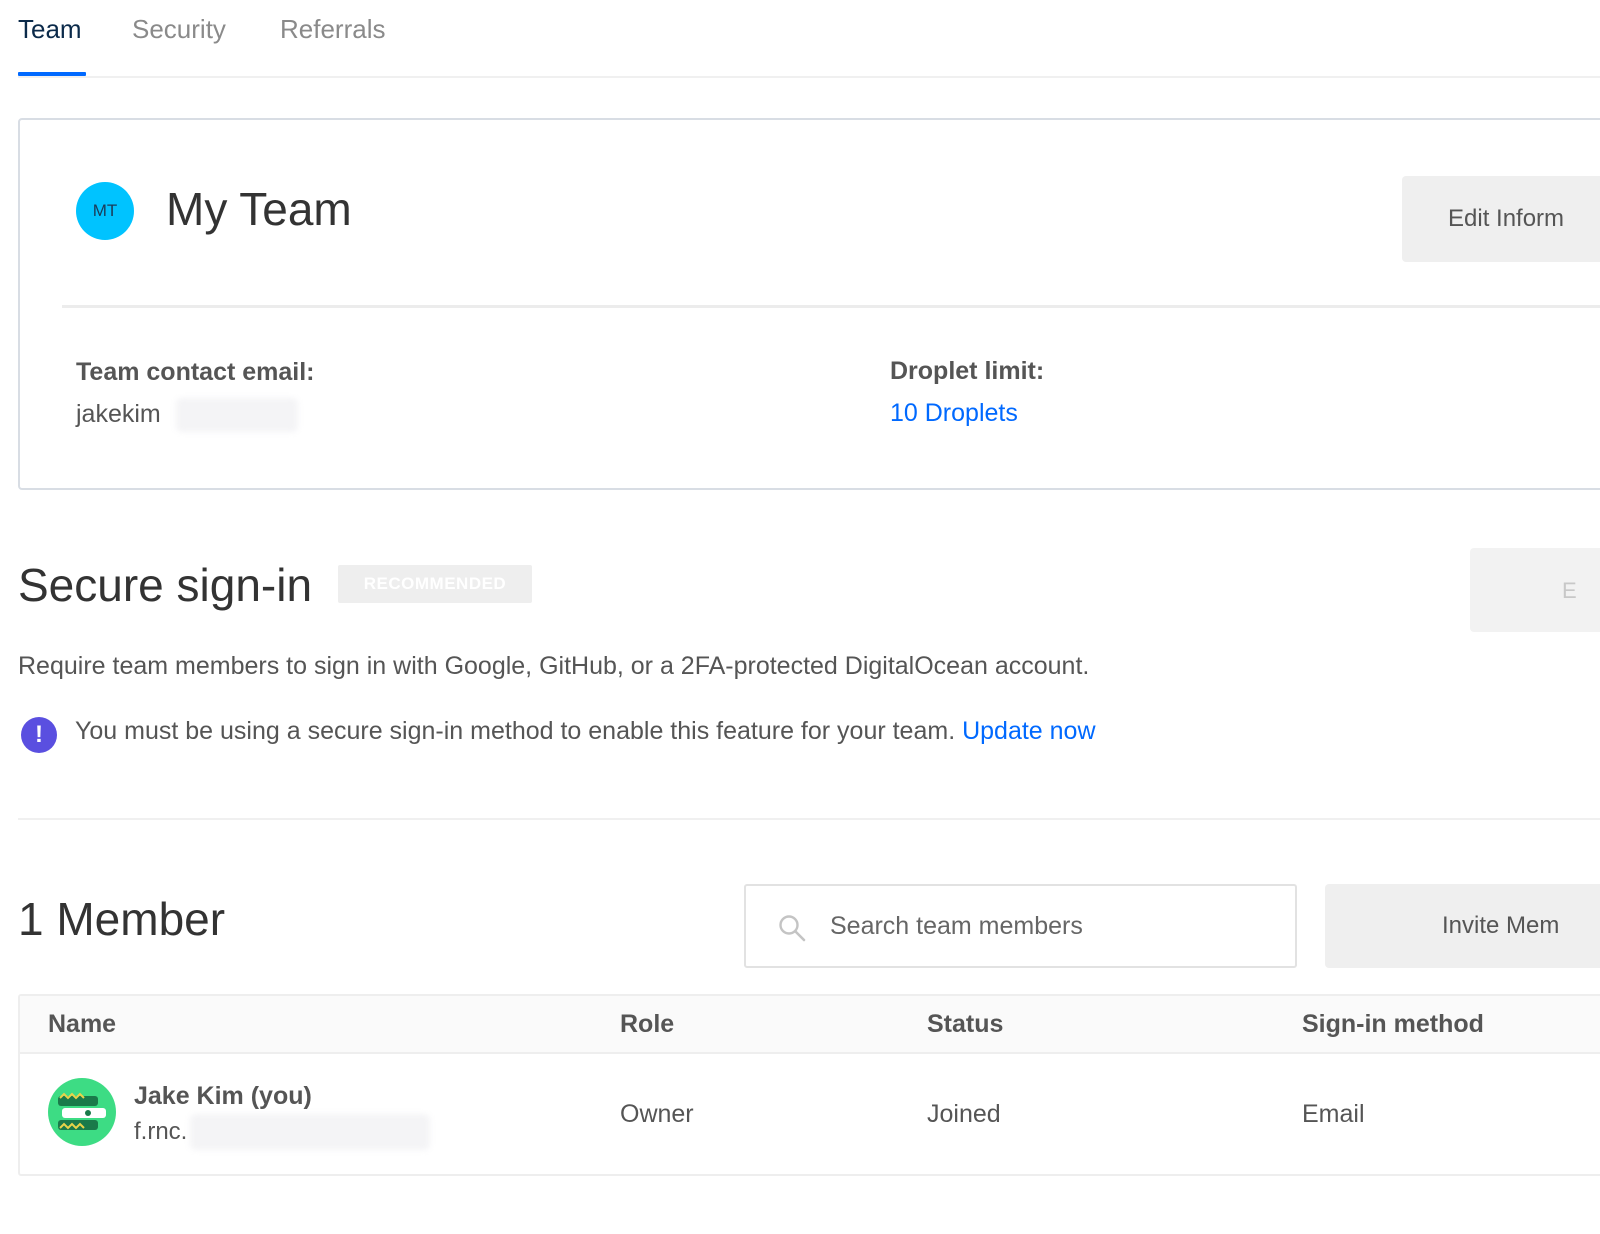 This screenshot has width=1600, height=1234. What do you see at coordinates (179, 29) in the screenshot?
I see `tab-security: Security` at bounding box center [179, 29].